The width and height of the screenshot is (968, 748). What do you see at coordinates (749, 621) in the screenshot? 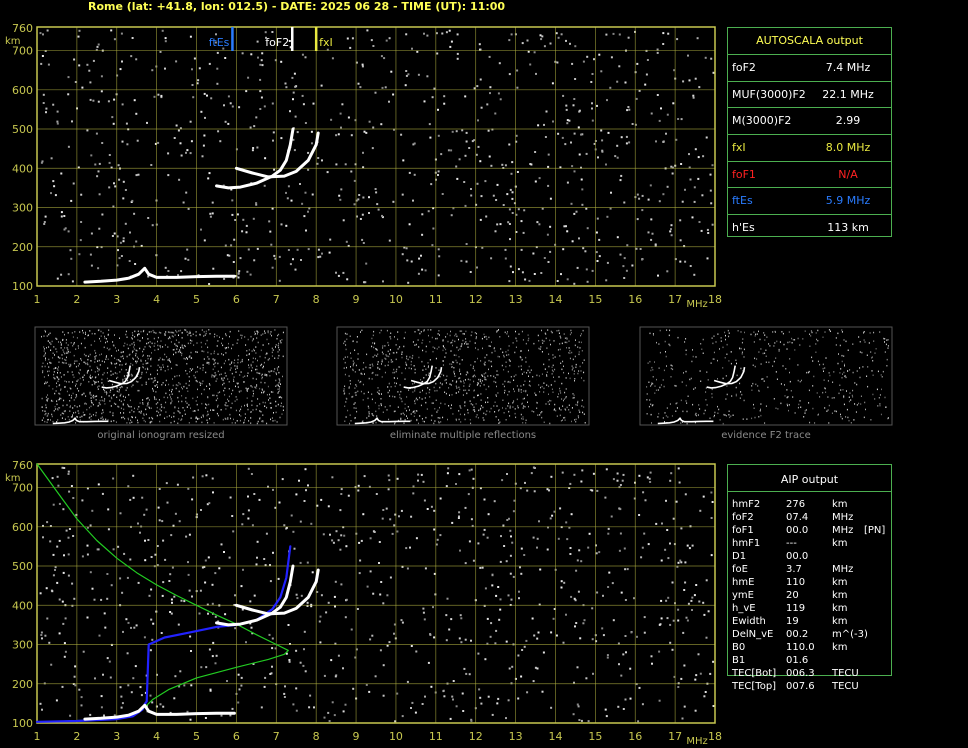
I see `aip-name: Ewidth` at bounding box center [749, 621].